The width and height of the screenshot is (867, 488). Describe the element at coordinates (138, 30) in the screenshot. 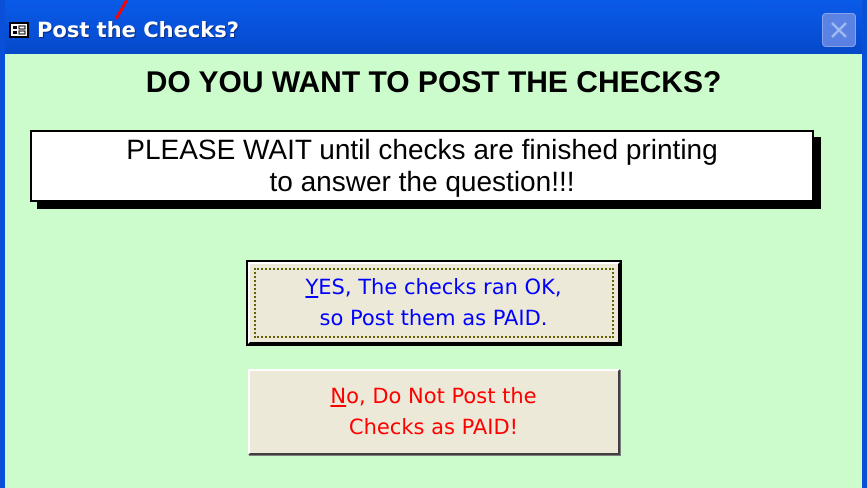

I see `window-title: Post the Checks?` at that location.